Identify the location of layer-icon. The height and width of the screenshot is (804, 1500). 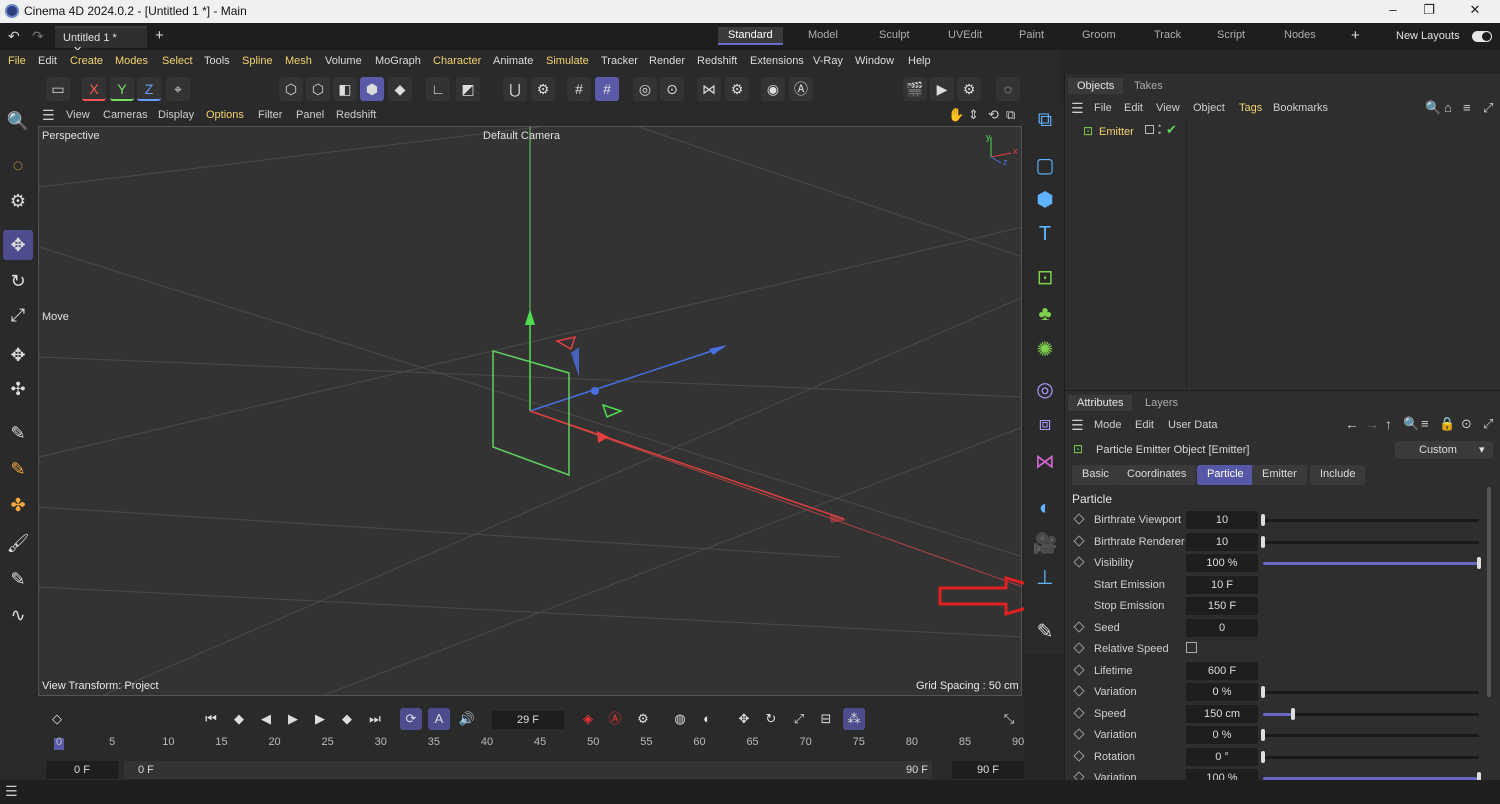
(1149, 129).